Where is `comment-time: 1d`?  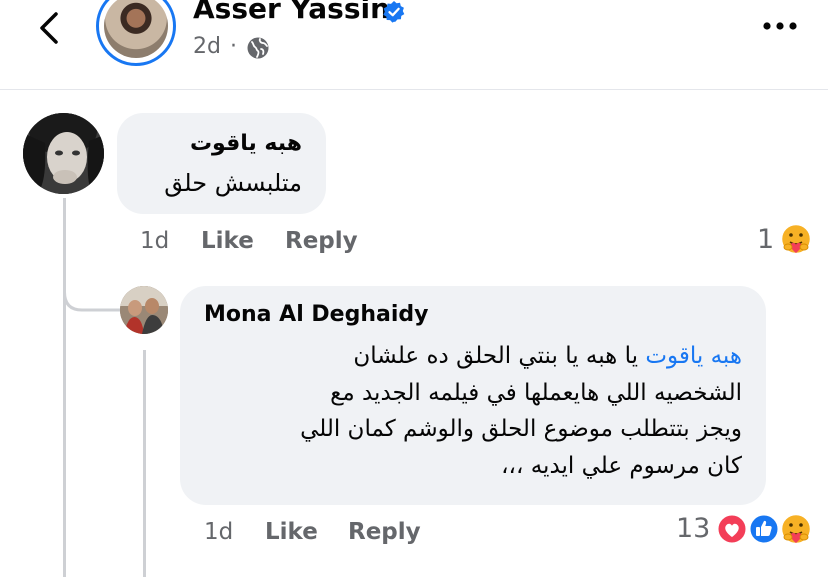 comment-time: 1d is located at coordinates (155, 241).